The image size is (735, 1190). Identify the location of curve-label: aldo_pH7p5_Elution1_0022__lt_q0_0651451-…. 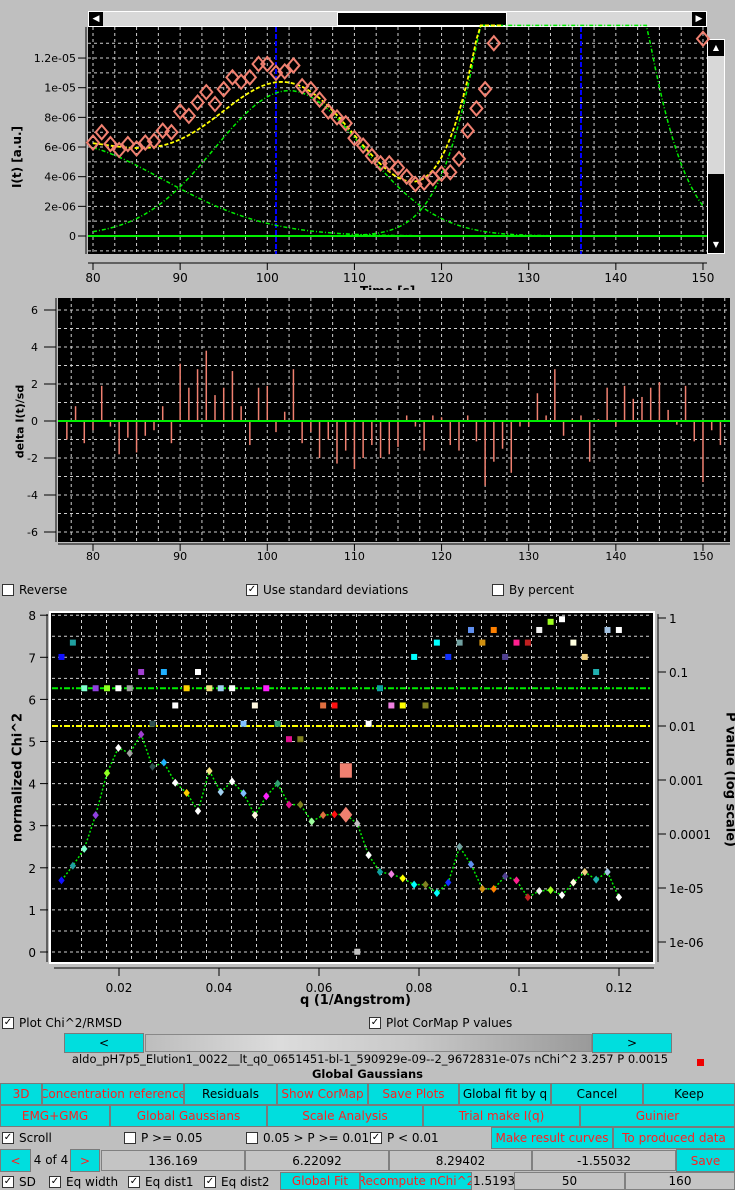
(370, 1059).